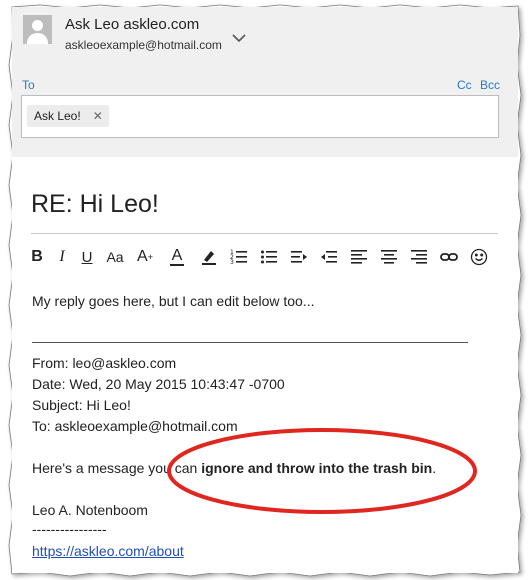 This screenshot has height=580, width=530. Describe the element at coordinates (115, 257) in the screenshot. I see `font-size-button: Aa` at that location.